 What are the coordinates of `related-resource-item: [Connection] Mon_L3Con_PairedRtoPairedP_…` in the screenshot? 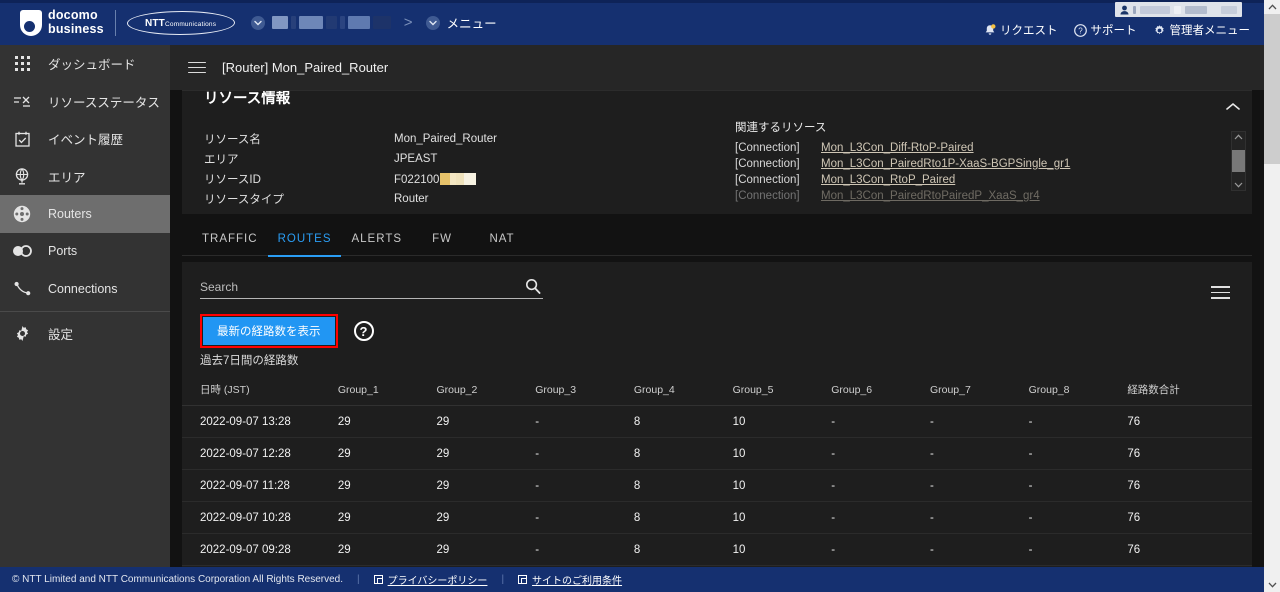 It's located at (985, 196).